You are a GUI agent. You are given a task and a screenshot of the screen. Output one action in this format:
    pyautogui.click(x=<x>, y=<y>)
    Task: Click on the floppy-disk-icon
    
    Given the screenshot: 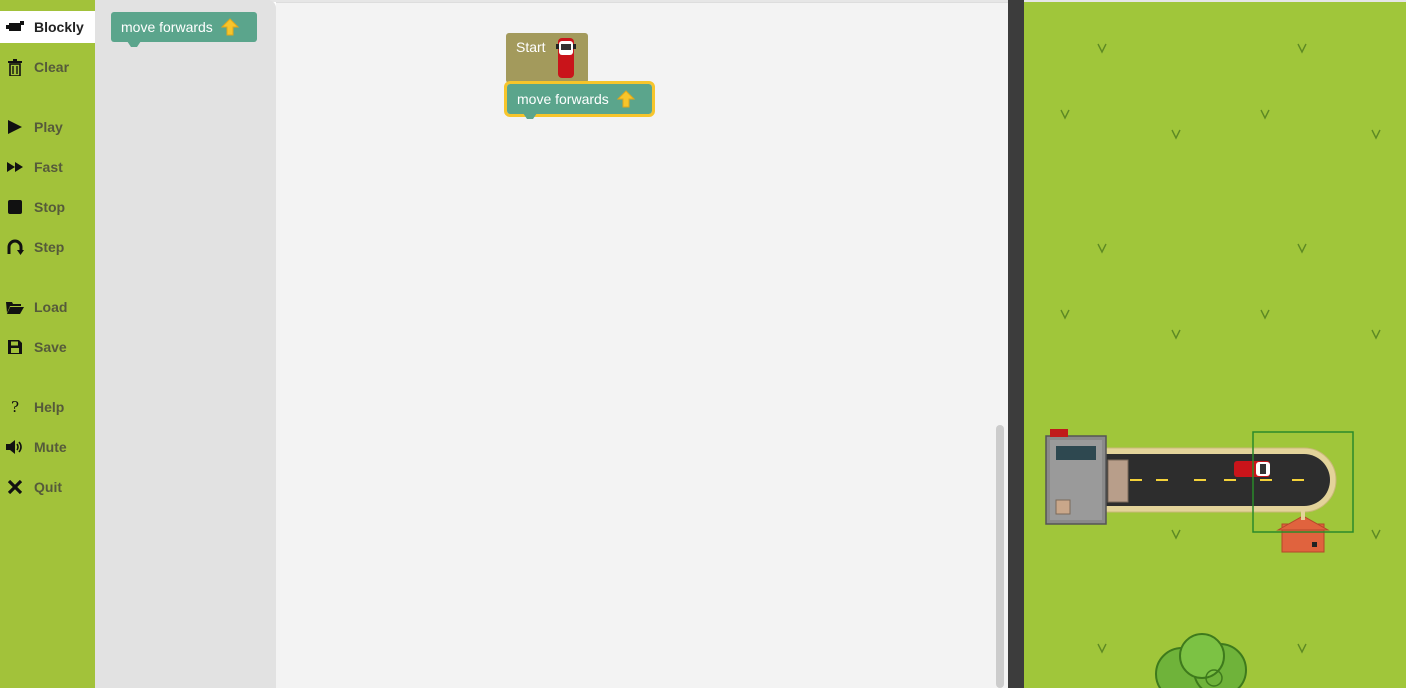 What is the action you would take?
    pyautogui.click(x=15, y=347)
    